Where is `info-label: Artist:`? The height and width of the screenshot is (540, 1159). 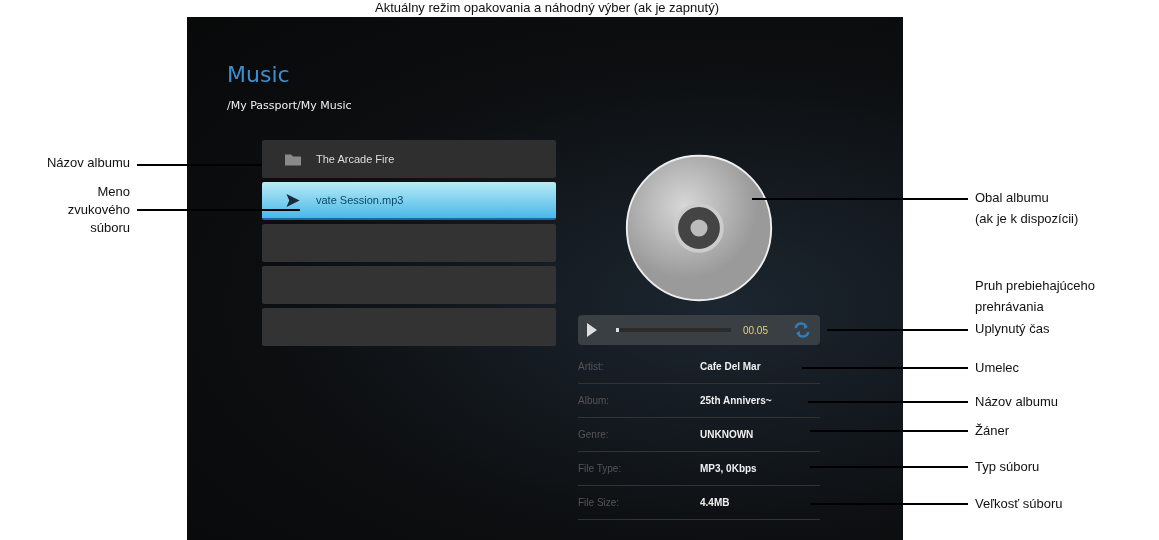 info-label: Artist: is located at coordinates (591, 366).